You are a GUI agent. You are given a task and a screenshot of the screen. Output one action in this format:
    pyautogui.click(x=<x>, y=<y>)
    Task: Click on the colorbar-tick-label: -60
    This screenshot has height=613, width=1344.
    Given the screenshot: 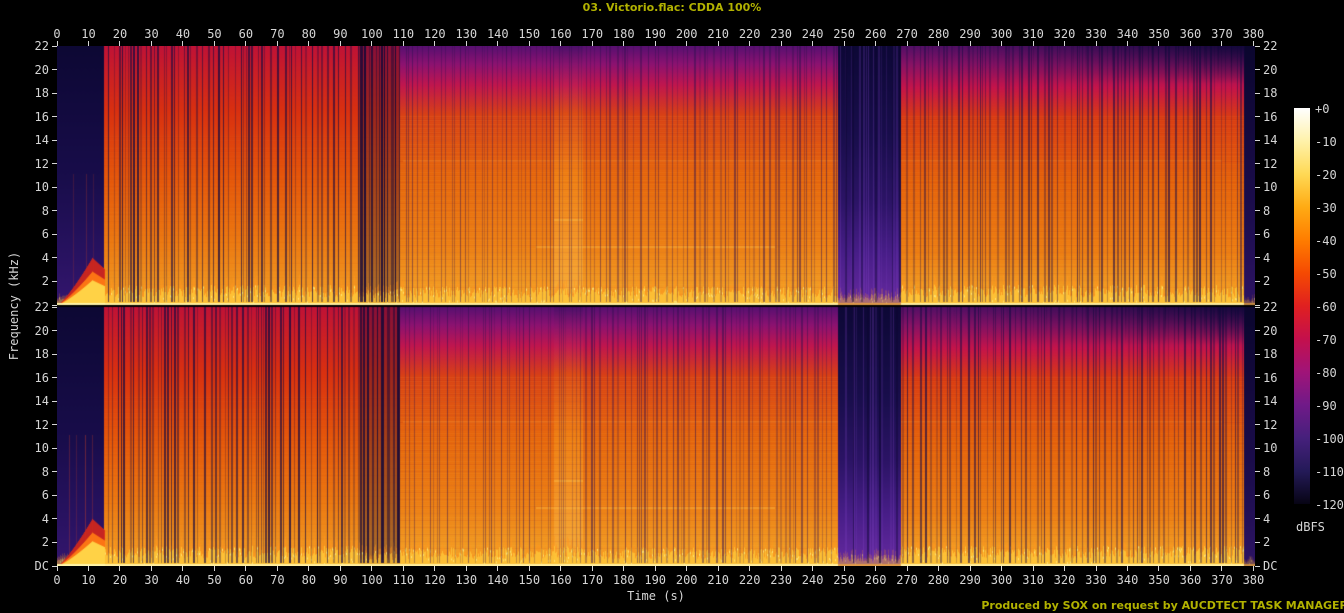 What is the action you would take?
    pyautogui.click(x=1326, y=307)
    